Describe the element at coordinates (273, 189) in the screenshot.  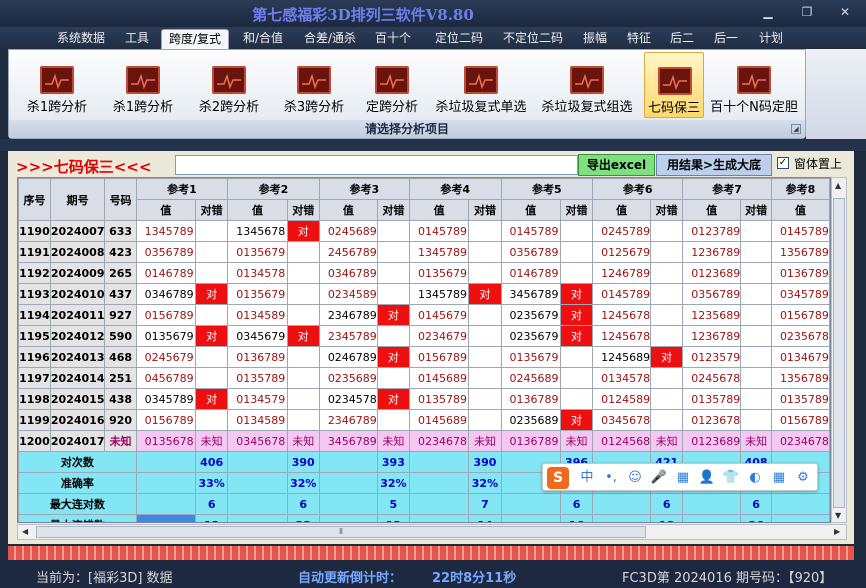
I see `ref-group-header: 参考2` at that location.